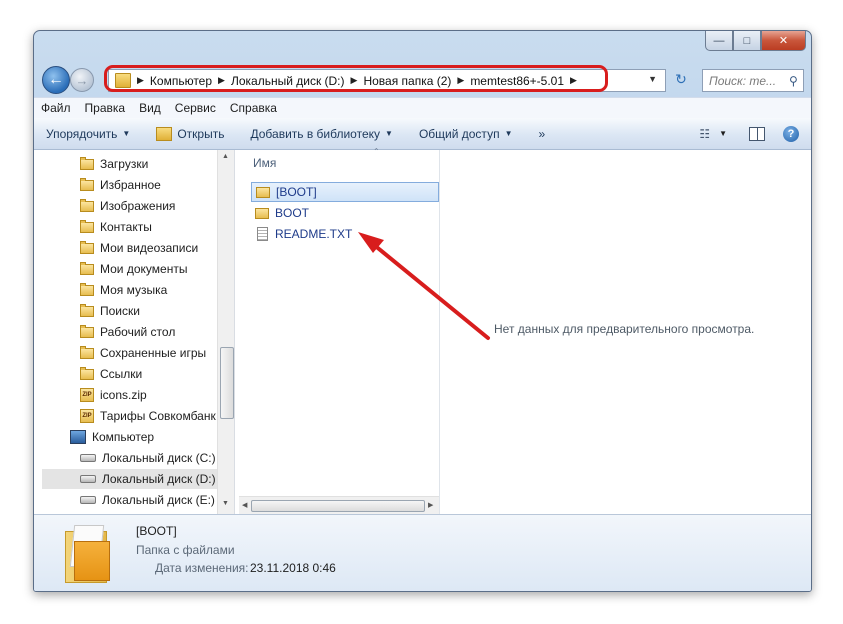 The width and height of the screenshot is (843, 624). What do you see at coordinates (407, 81) in the screenshot?
I see `breadcrumb-new-folder: Новая папка (2)` at bounding box center [407, 81].